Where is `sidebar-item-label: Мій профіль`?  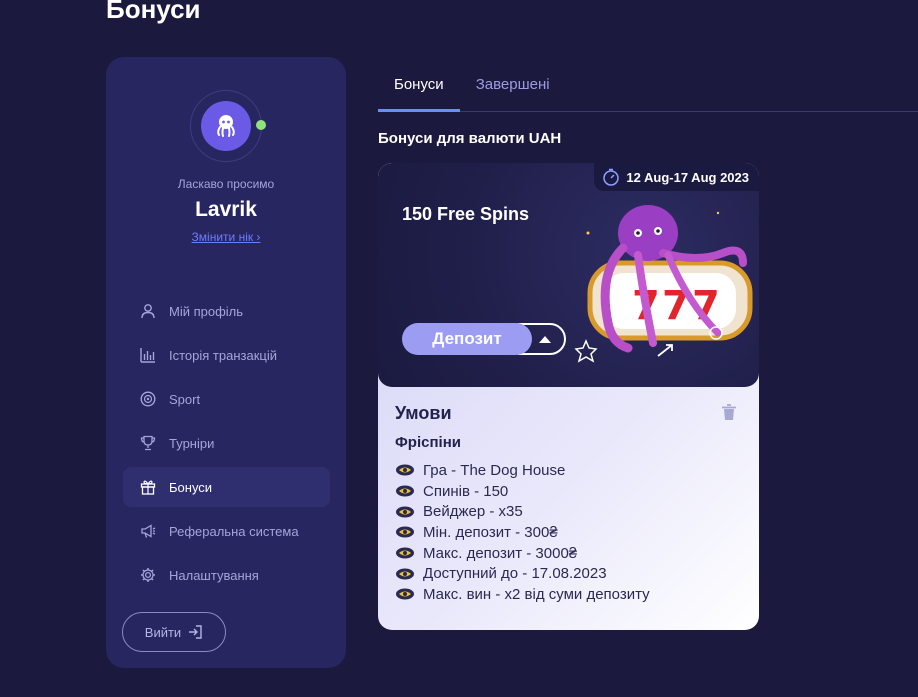 sidebar-item-label: Мій профіль is located at coordinates (206, 311).